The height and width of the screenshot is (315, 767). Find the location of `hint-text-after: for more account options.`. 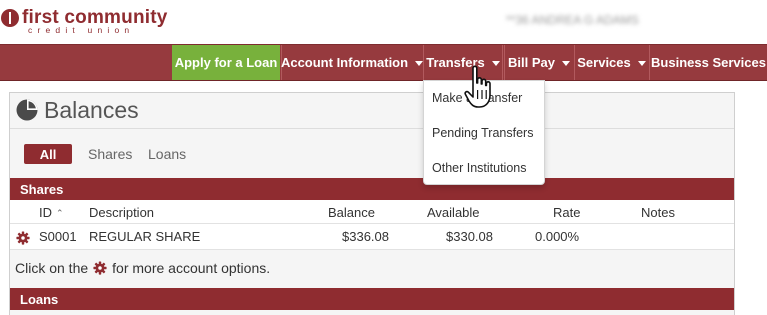

hint-text-after: for more account options. is located at coordinates (191, 268).